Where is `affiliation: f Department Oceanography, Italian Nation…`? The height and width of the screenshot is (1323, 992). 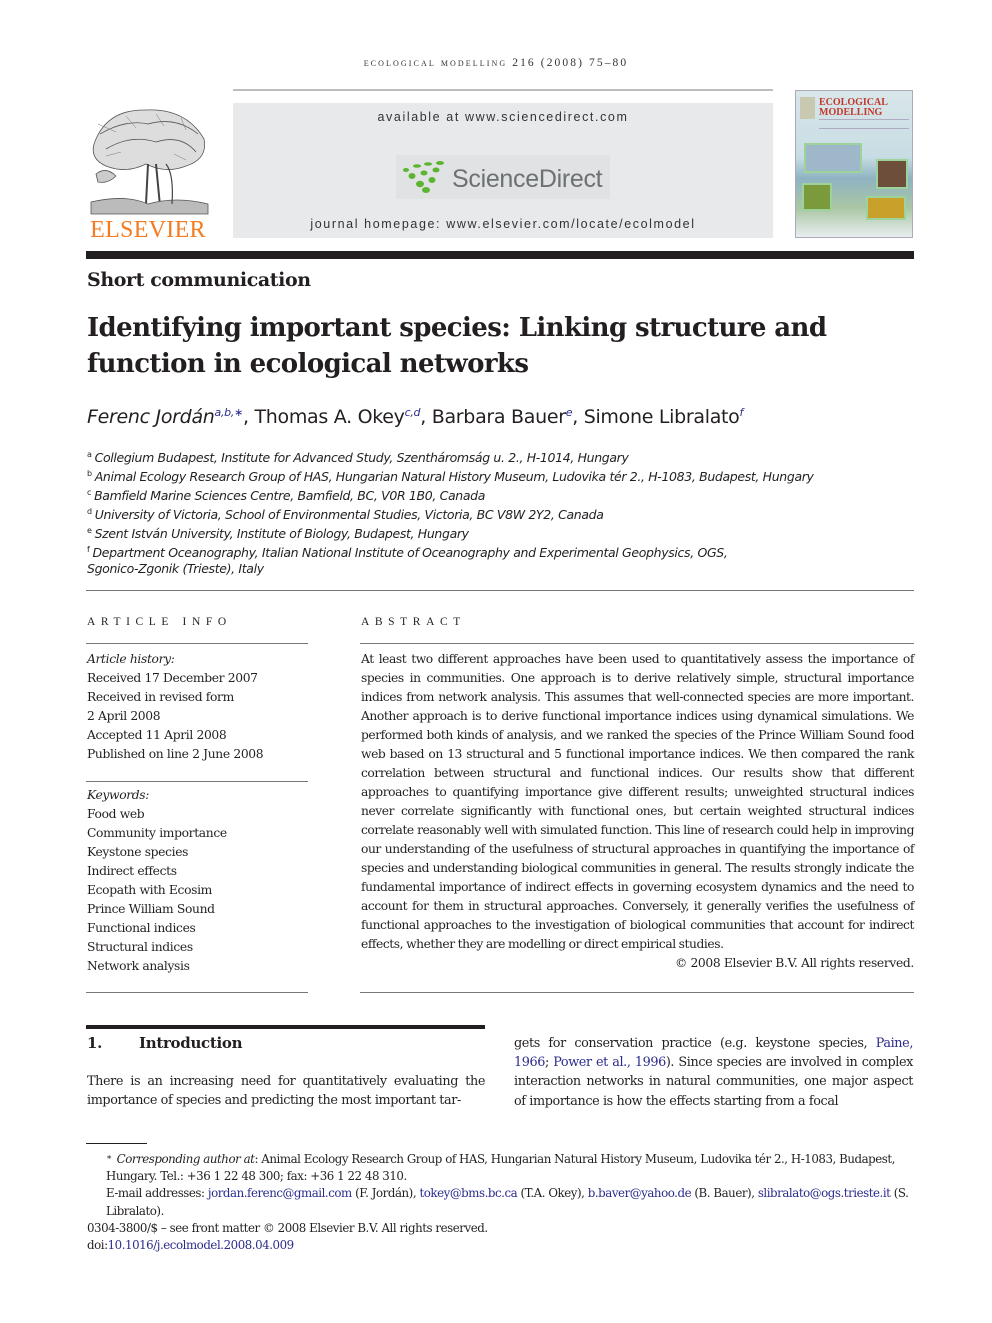 affiliation: f Department Oceanography, Italian Nation… is located at coordinates (407, 552).